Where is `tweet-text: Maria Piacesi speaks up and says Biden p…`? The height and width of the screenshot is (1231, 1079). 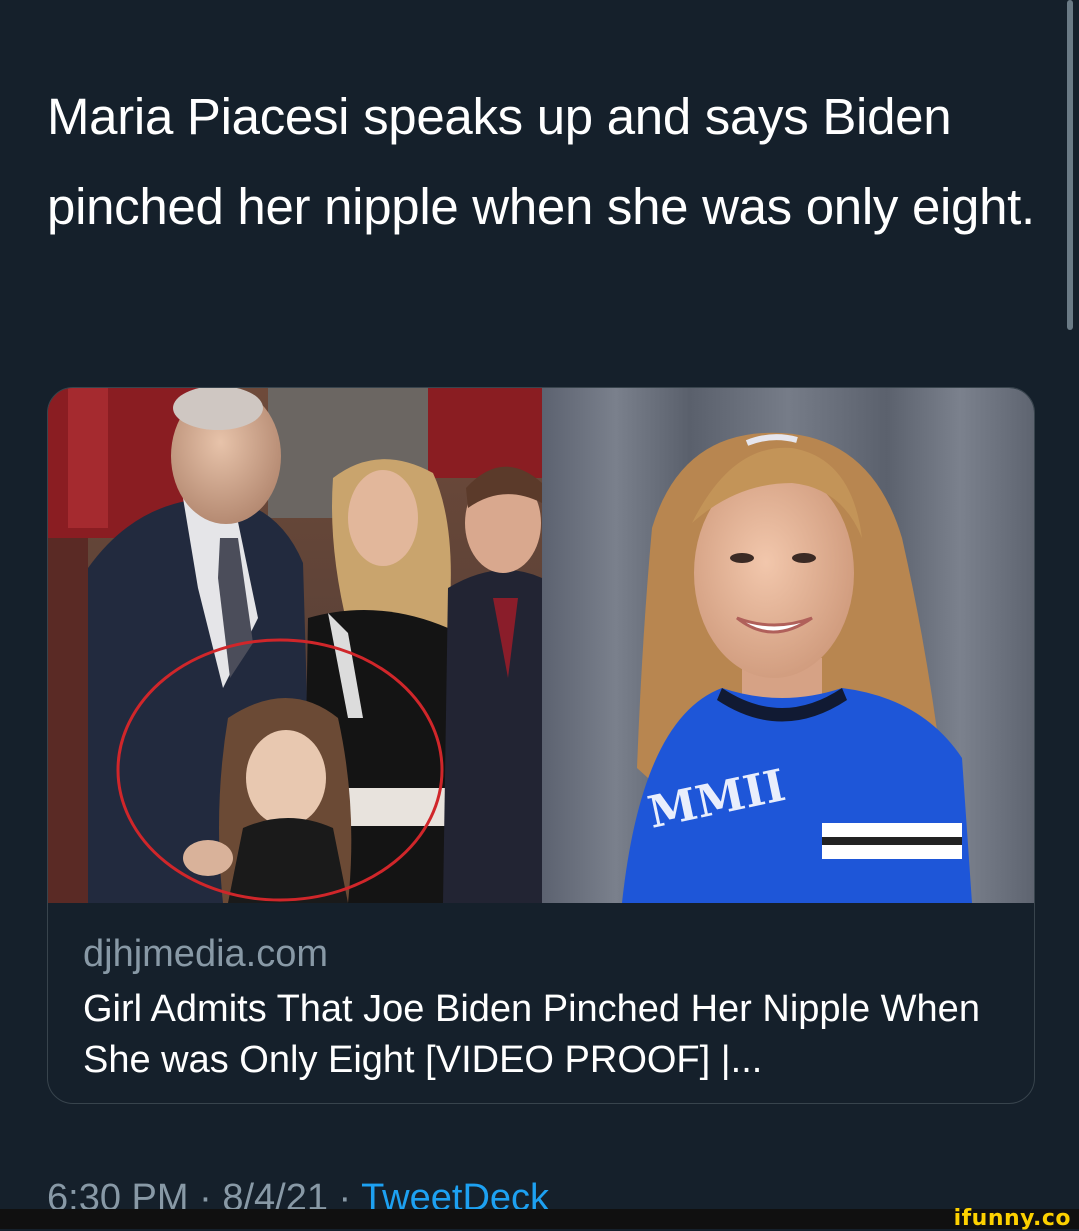 tweet-text: Maria Piacesi speaks up and says Biden p… is located at coordinates (541, 161).